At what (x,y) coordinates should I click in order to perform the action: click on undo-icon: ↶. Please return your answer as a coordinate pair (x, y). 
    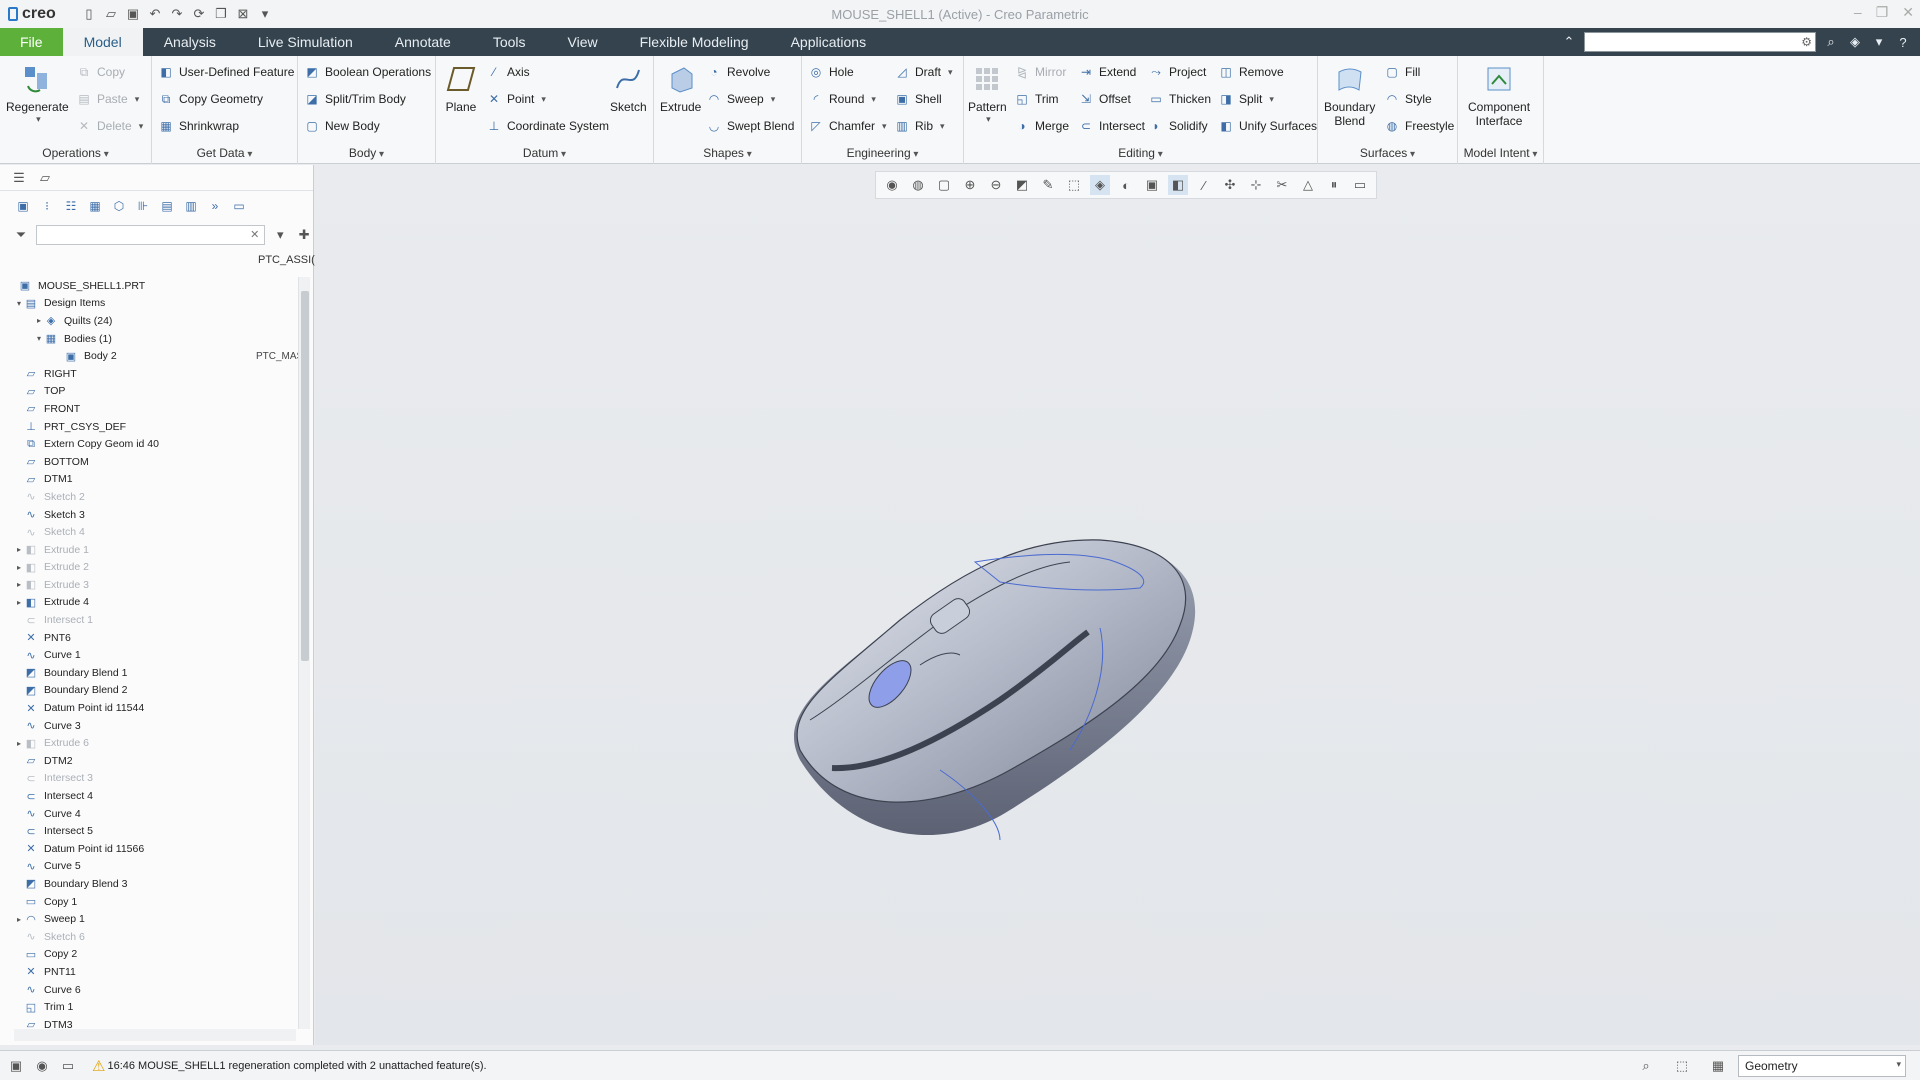
    Looking at the image, I should click on (155, 14).